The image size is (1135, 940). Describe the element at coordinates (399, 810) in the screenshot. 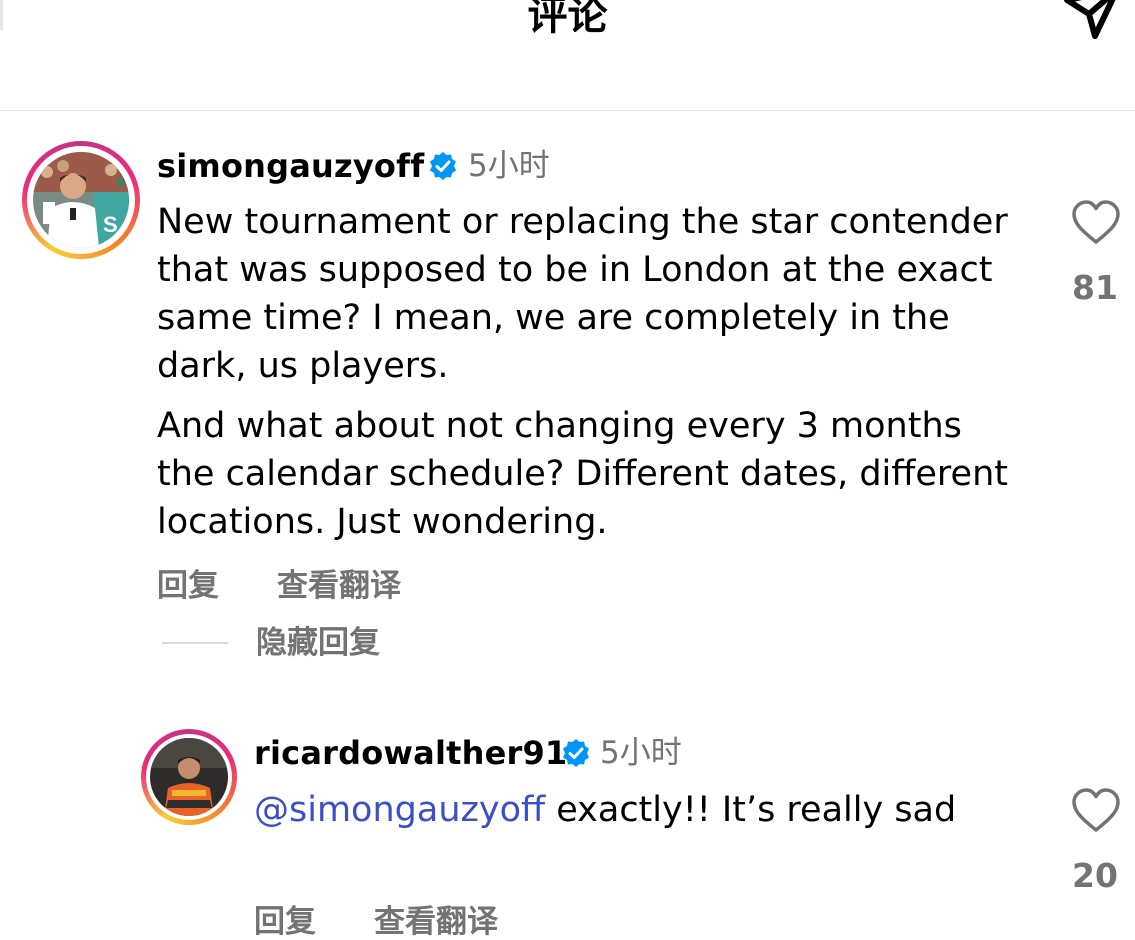

I see `mention-link: @simongauzyoff` at that location.